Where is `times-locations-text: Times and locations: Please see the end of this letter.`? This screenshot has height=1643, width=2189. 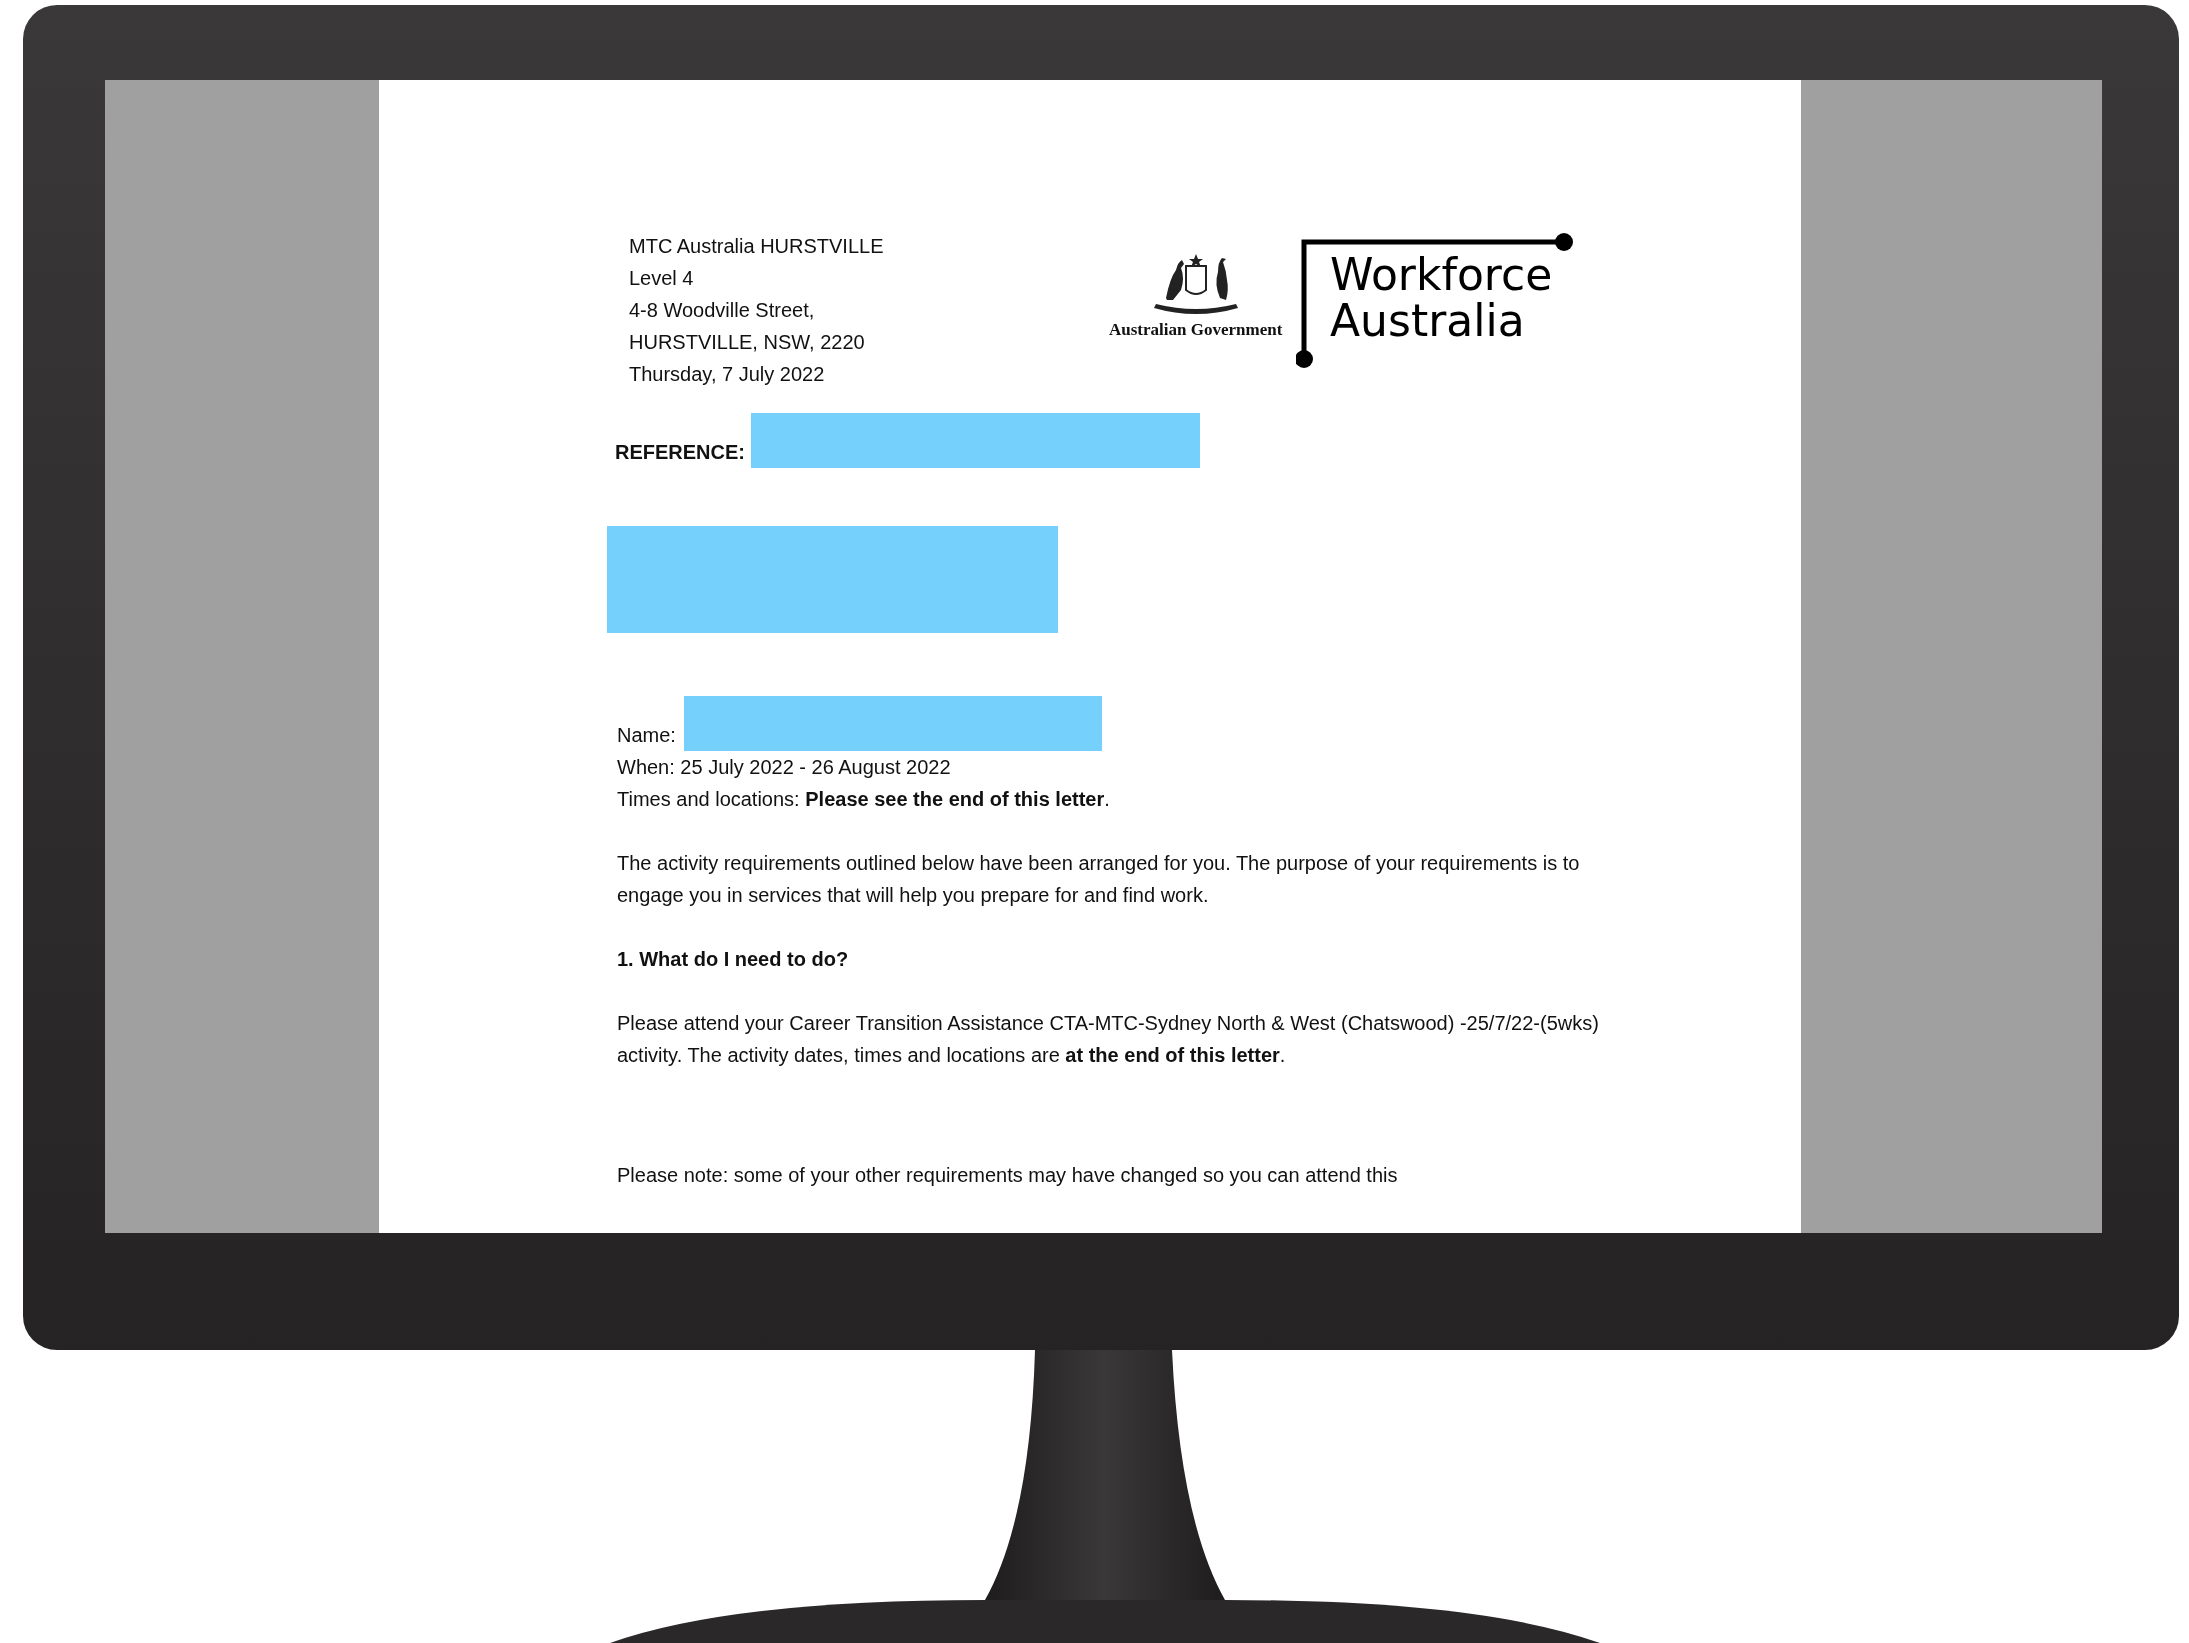 times-locations-text: Times and locations: Please see the end of this letter. is located at coordinates (864, 799).